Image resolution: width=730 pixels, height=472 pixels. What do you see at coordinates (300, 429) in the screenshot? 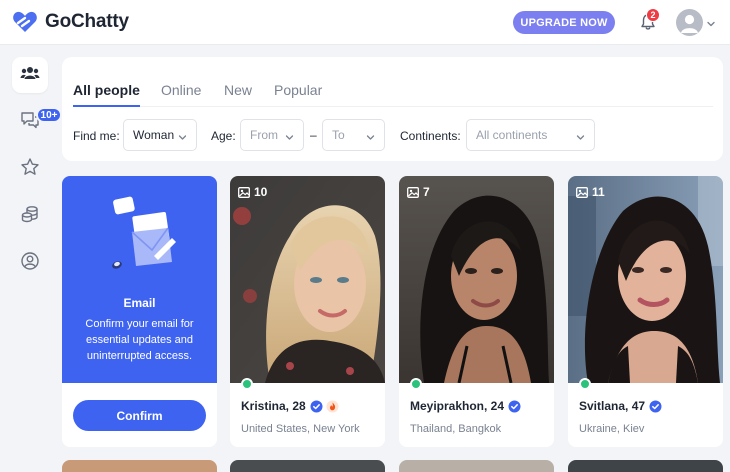
I see `profile-location: United States, New York` at bounding box center [300, 429].